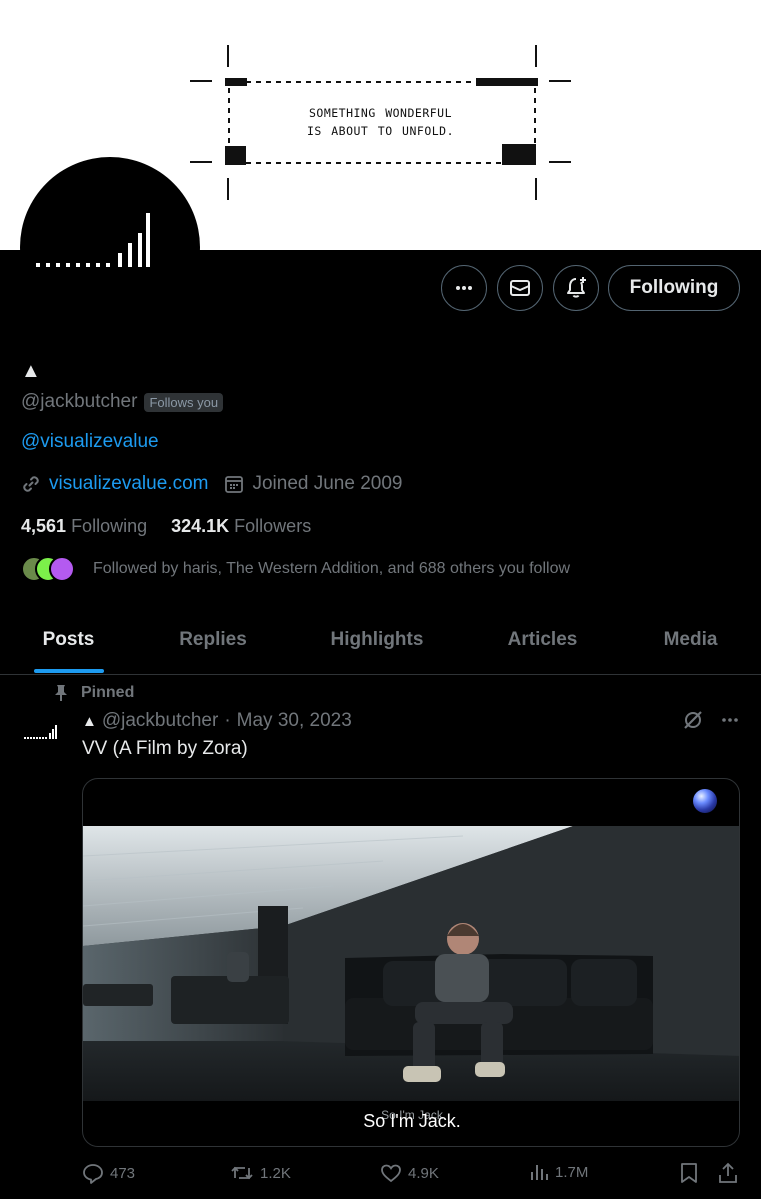  I want to click on profile-tabs: Posts Replies Highlights Articles Media, so click(380, 640).